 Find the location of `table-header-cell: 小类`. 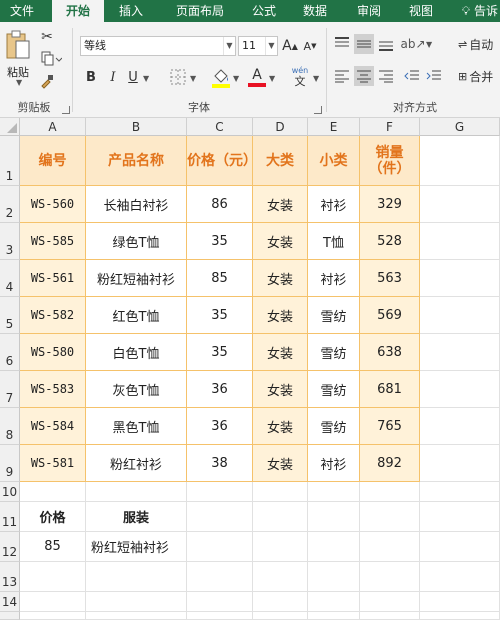

table-header-cell: 小类 is located at coordinates (334, 161).